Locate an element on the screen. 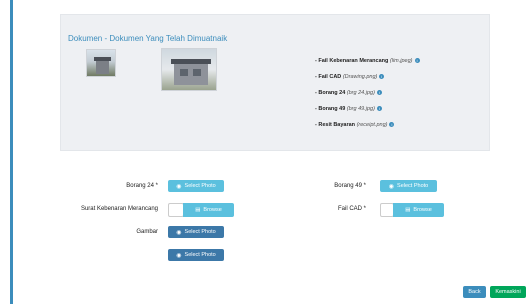 The image size is (528, 304). panel-title: Dokumen - Dokumen Yang Telah Dimuatnaik is located at coordinates (148, 38).